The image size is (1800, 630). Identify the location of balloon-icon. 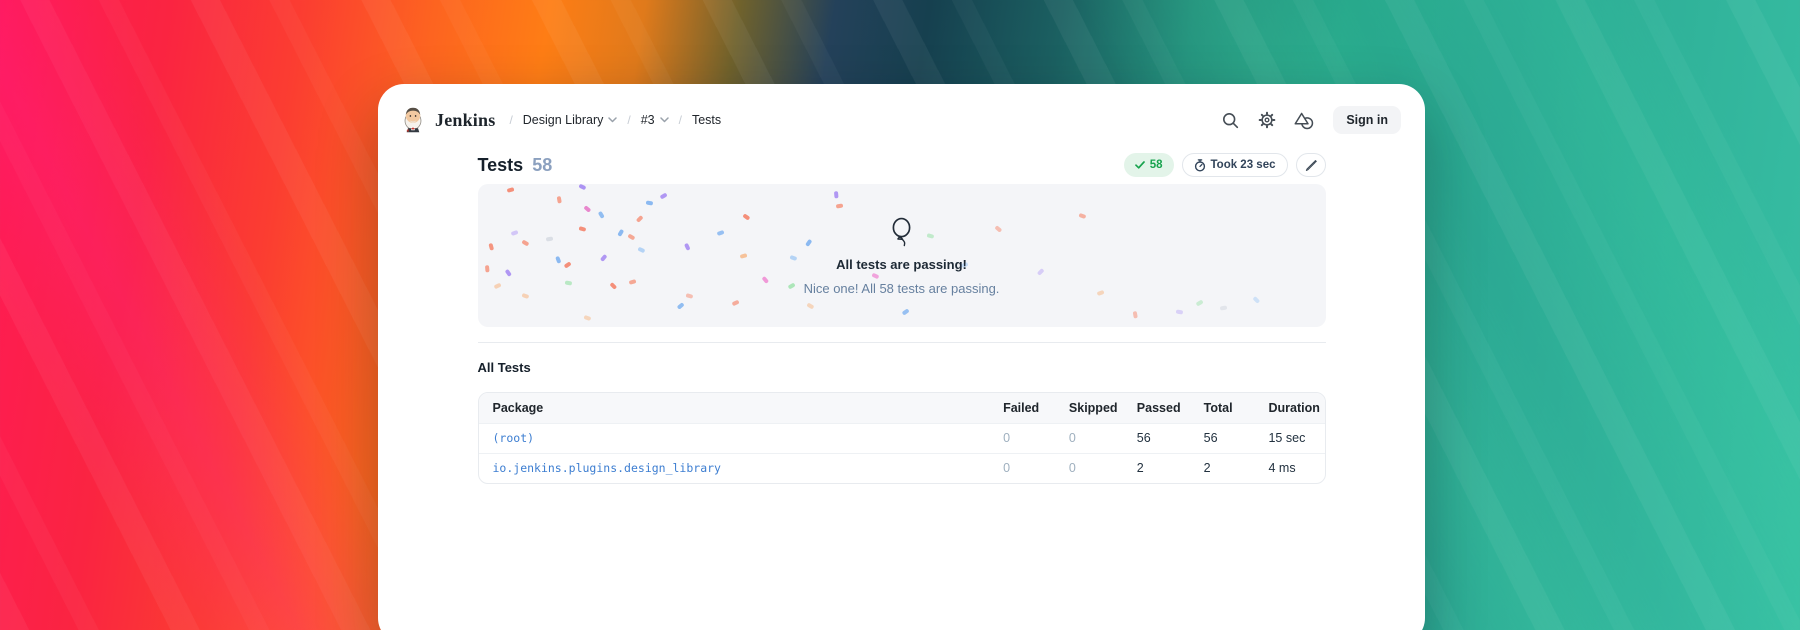
(901, 231).